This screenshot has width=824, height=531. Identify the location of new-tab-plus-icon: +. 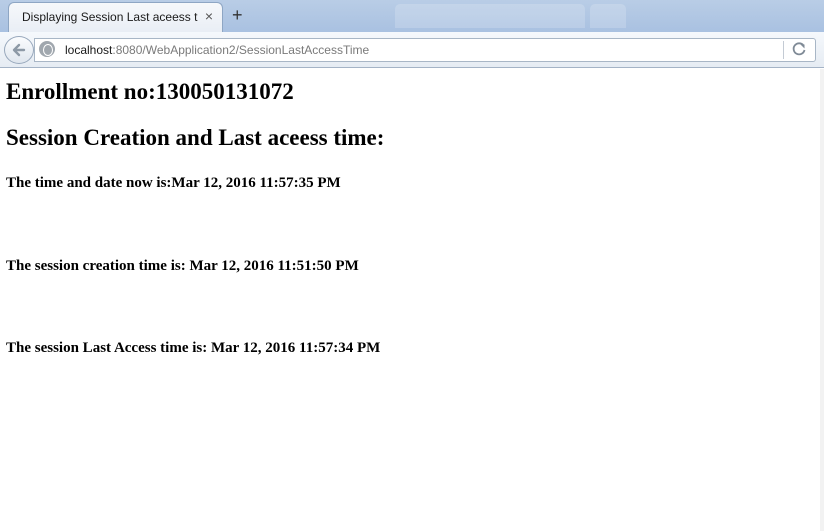
(237, 15).